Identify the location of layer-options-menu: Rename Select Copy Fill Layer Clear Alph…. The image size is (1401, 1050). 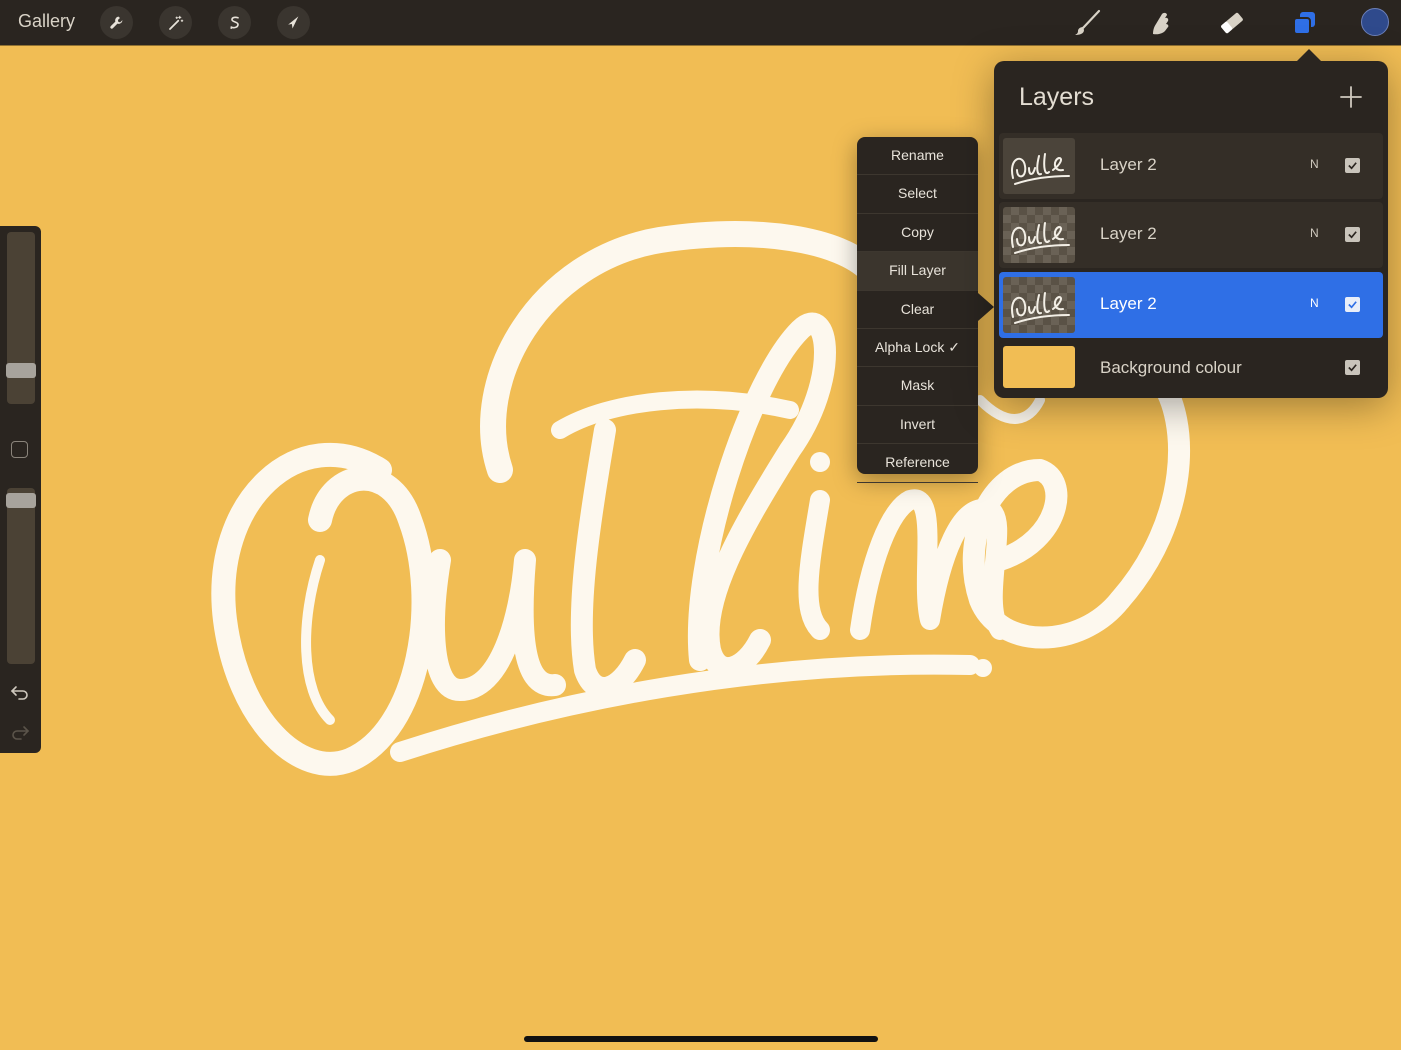
(925, 310).